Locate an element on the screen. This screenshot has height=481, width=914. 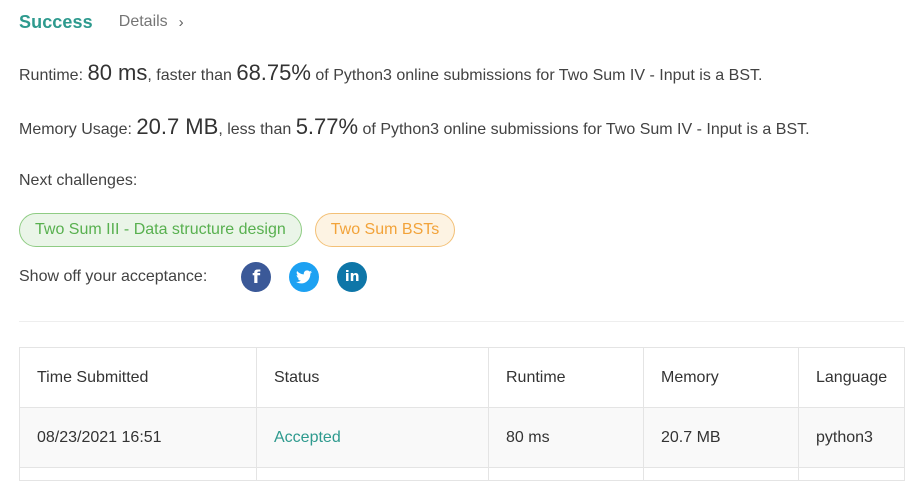
twitter-icon is located at coordinates (304, 277).